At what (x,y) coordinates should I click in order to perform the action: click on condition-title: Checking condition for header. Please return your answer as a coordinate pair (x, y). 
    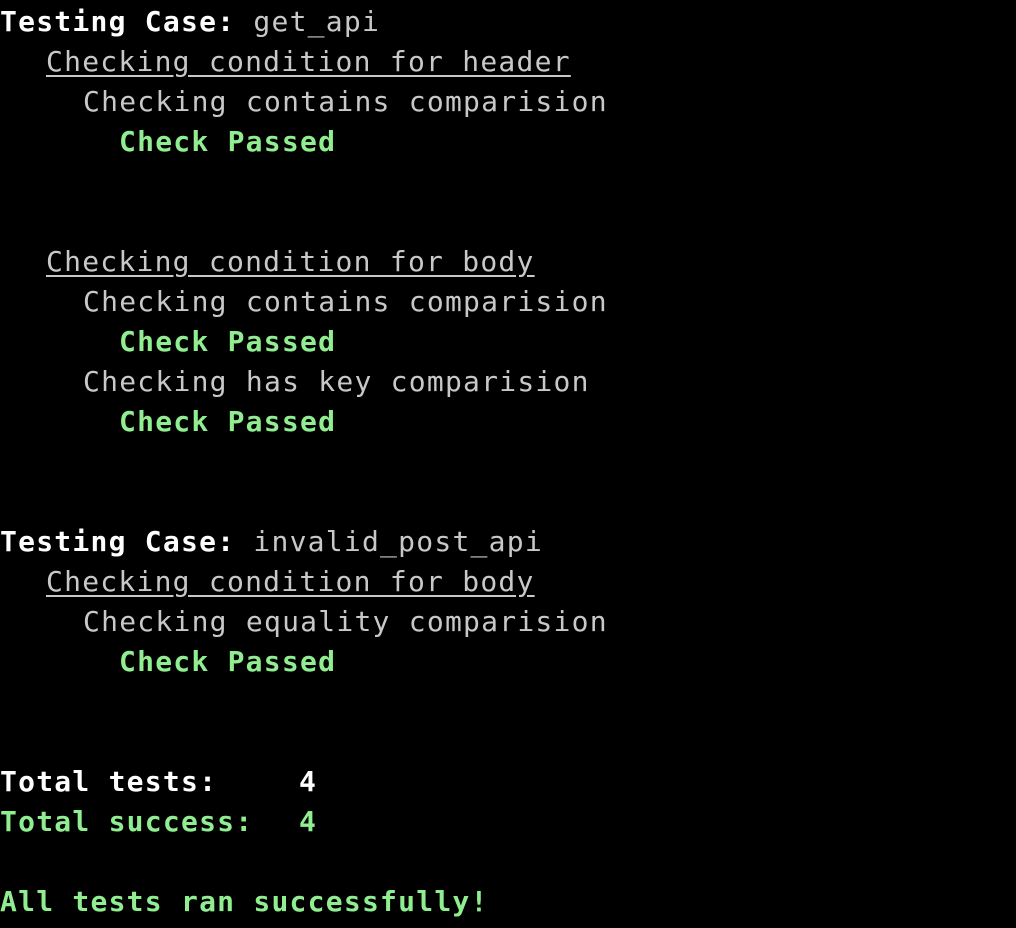
    Looking at the image, I should click on (308, 61).